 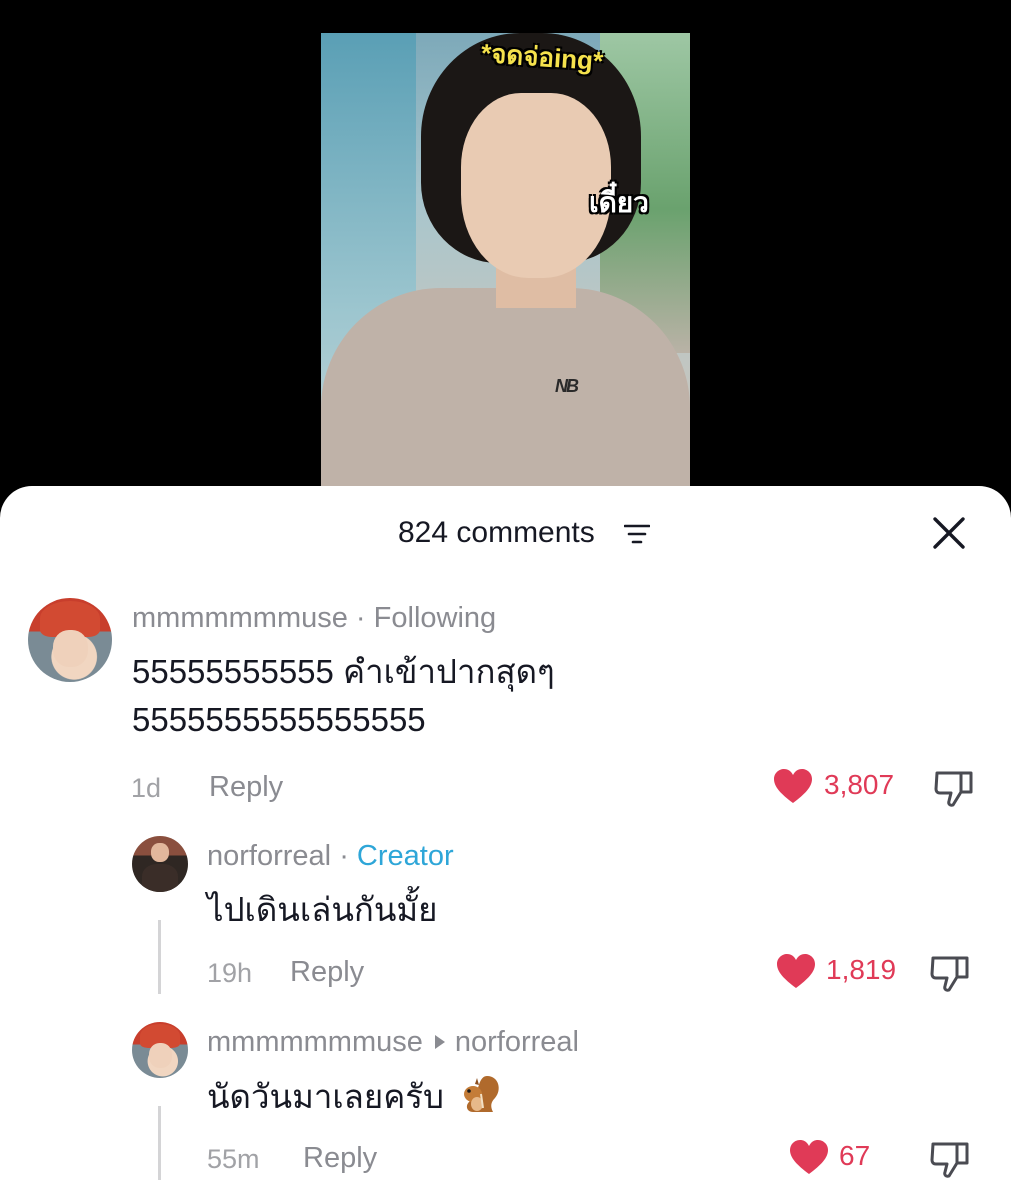 What do you see at coordinates (405, 856) in the screenshot?
I see `creator-tag: Creator` at bounding box center [405, 856].